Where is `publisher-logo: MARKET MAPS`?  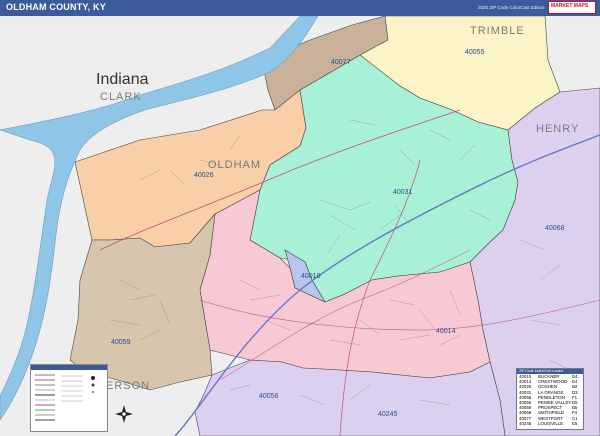
publisher-logo: MARKET MAPS is located at coordinates (572, 7).